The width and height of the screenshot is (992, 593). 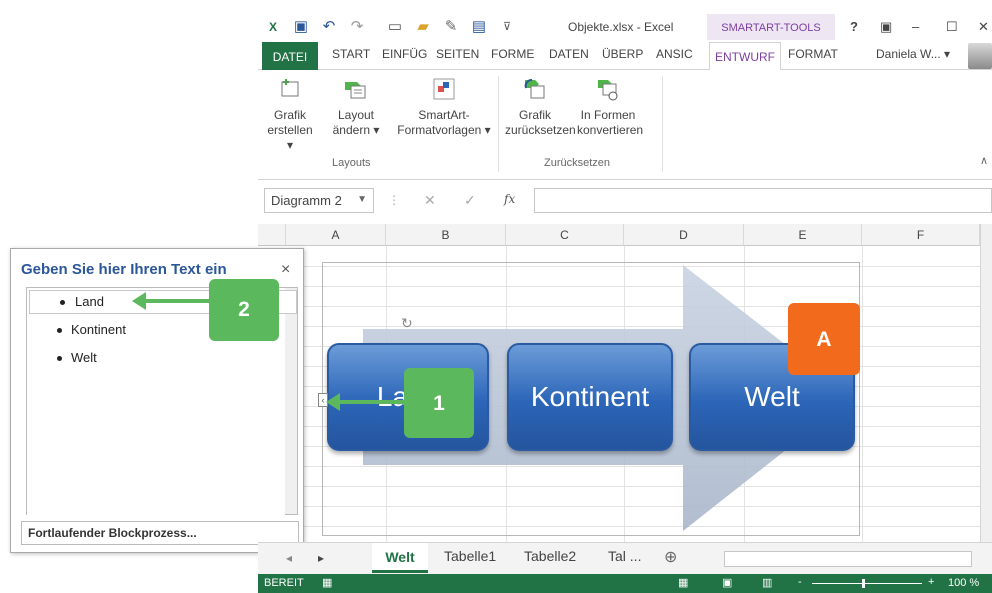 I want to click on status-ready: BEREIT, so click(x=284, y=583).